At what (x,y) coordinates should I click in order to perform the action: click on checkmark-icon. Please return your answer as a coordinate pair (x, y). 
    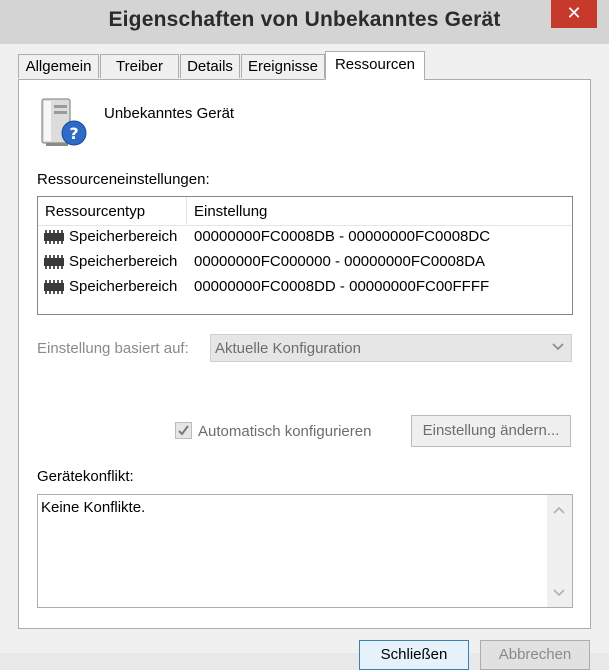
    Looking at the image, I should click on (183, 430).